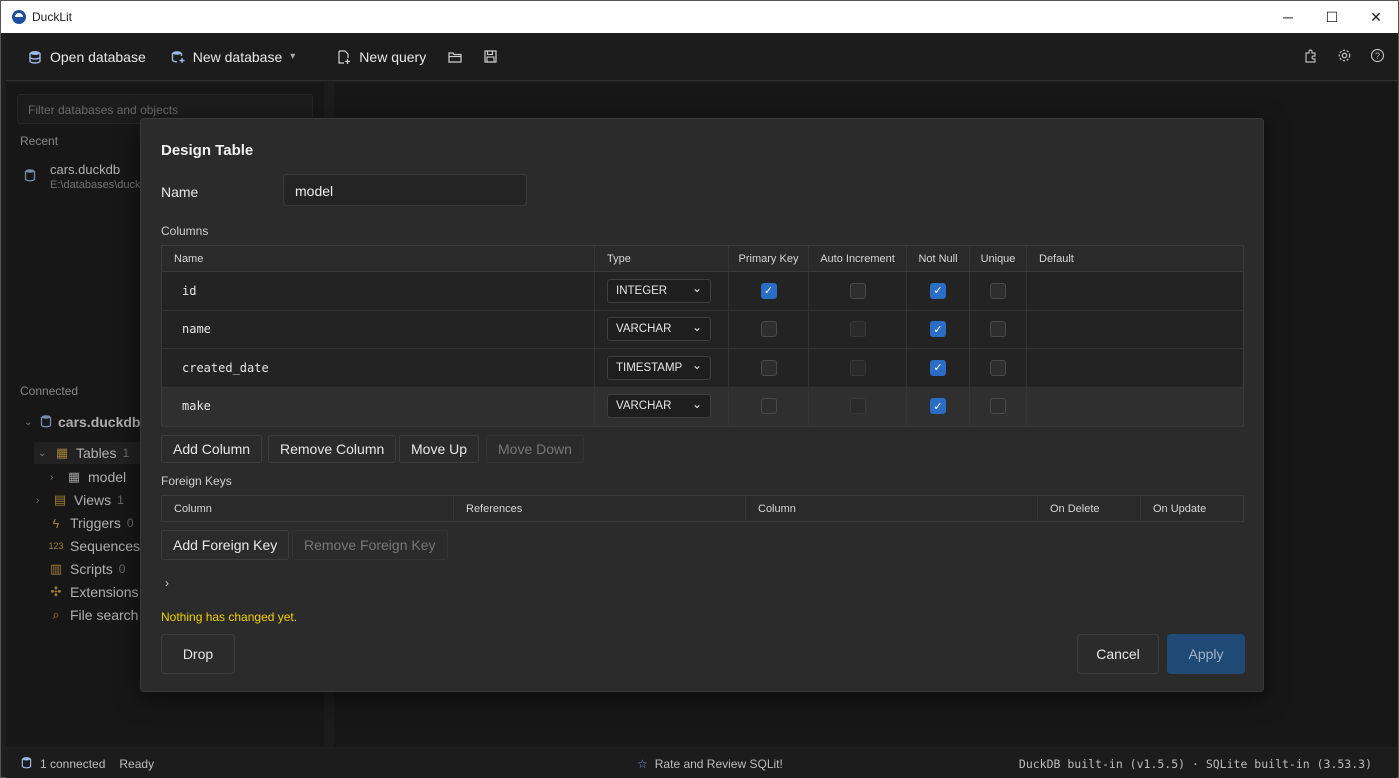 This screenshot has width=1399, height=778. What do you see at coordinates (659, 290) in the screenshot?
I see `column-type-select: INTEGER ⌄` at bounding box center [659, 290].